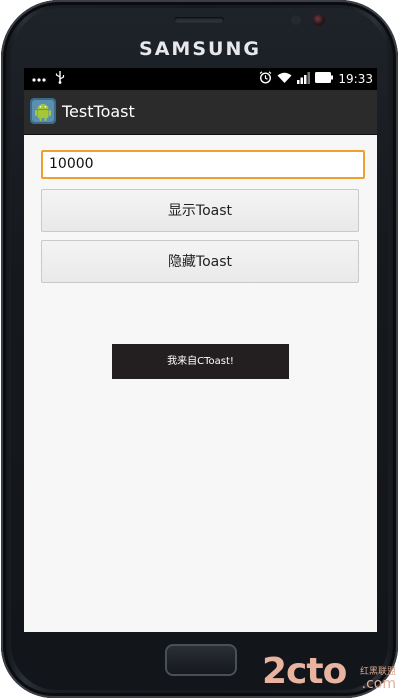 The image size is (400, 700). I want to click on status-clock: 19:33, so click(355, 79).